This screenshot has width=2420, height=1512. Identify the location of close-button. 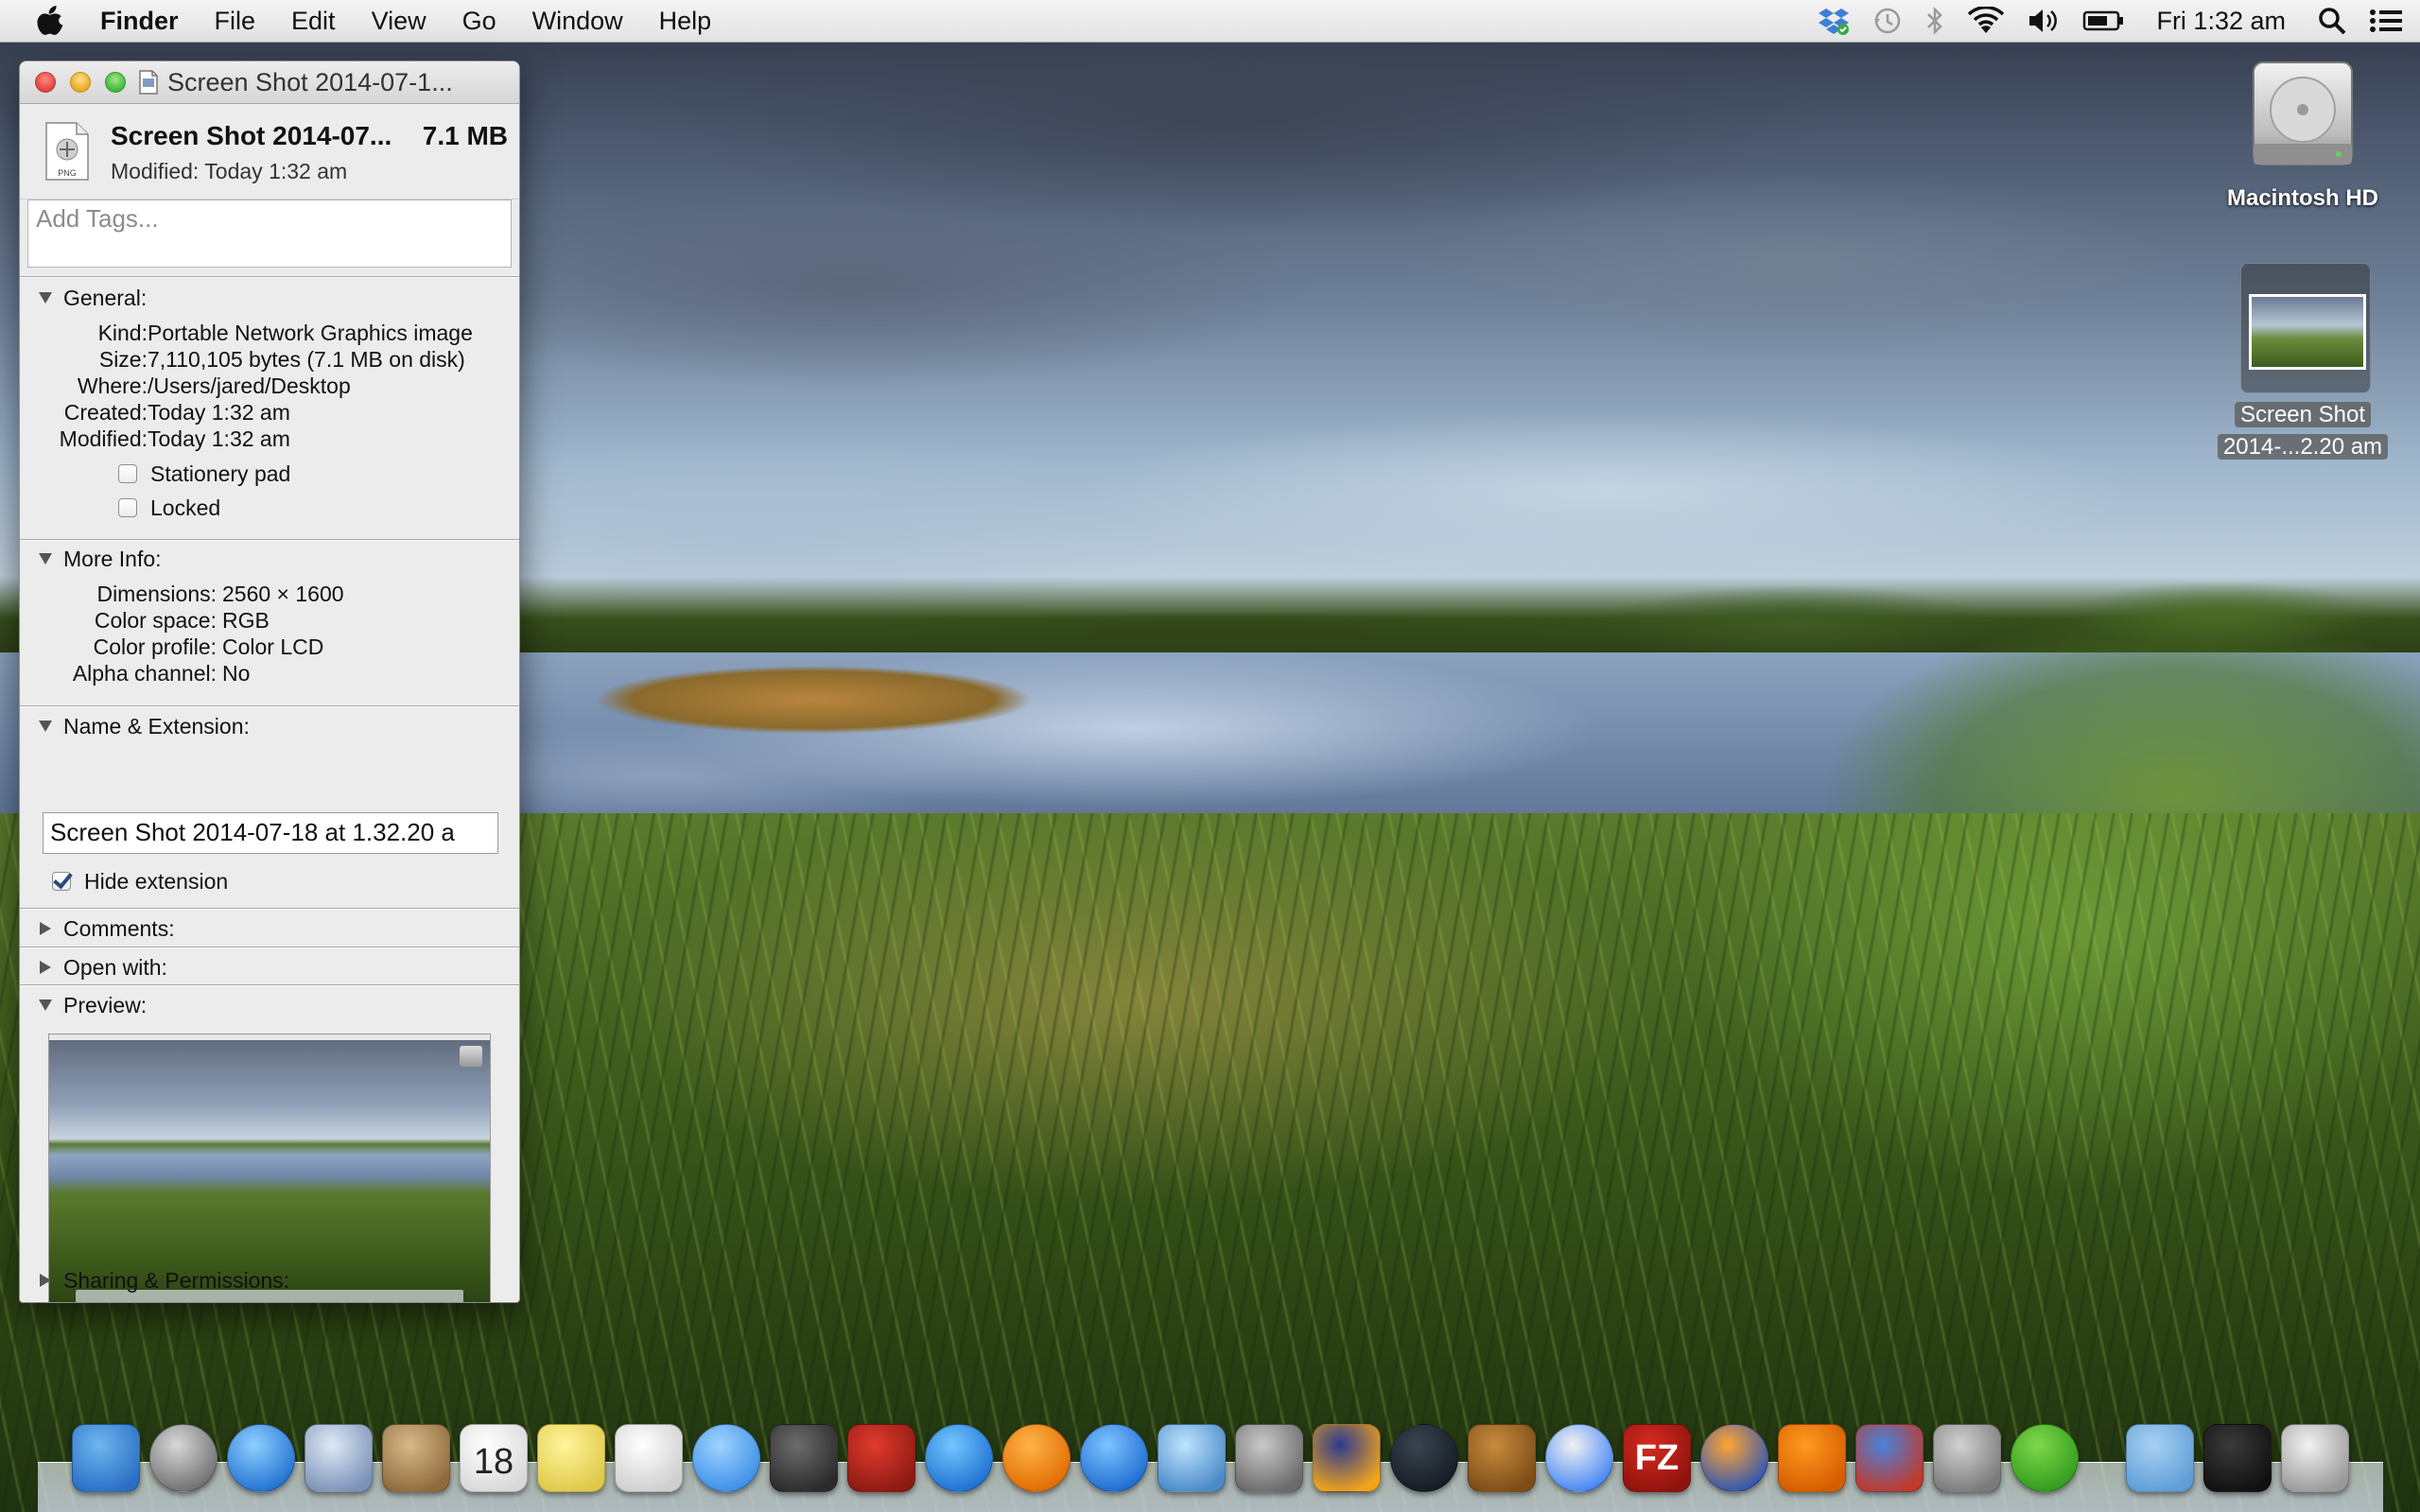
(46, 82).